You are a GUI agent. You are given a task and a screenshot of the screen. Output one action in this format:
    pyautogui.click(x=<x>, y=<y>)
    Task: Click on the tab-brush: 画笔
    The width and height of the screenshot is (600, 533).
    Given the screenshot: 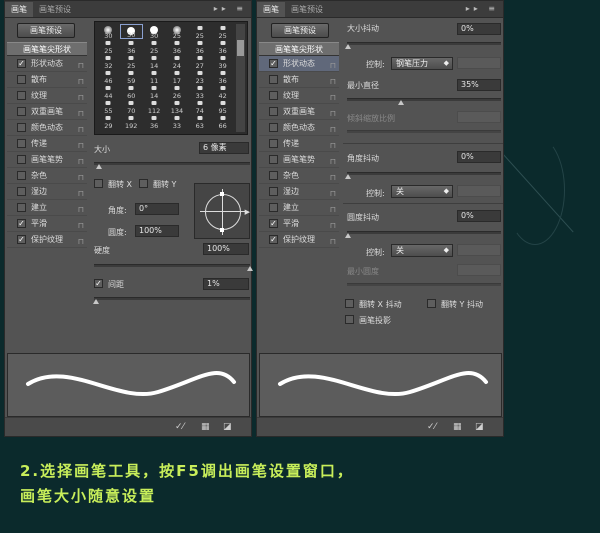 What is the action you would take?
    pyautogui.click(x=19, y=9)
    